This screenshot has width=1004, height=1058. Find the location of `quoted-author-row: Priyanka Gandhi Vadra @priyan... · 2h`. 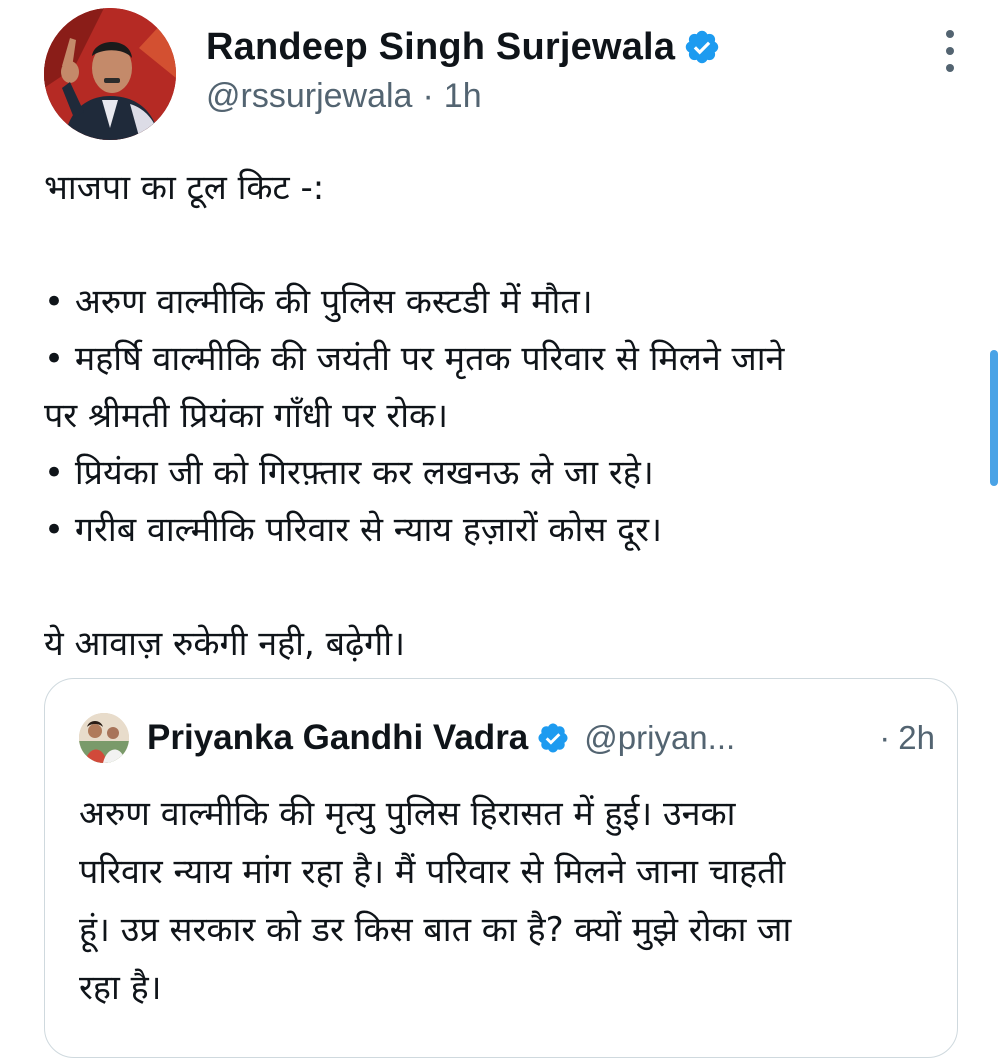

quoted-author-row: Priyanka Gandhi Vadra @priyan... · 2h is located at coordinates (541, 738).